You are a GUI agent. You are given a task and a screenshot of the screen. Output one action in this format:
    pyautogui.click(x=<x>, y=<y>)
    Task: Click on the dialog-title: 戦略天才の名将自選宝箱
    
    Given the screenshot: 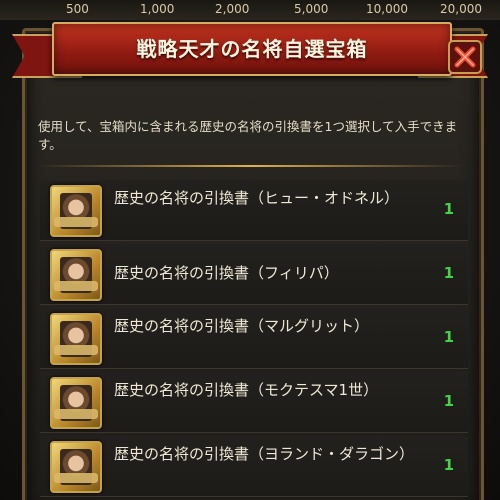 What is the action you would take?
    pyautogui.click(x=252, y=49)
    